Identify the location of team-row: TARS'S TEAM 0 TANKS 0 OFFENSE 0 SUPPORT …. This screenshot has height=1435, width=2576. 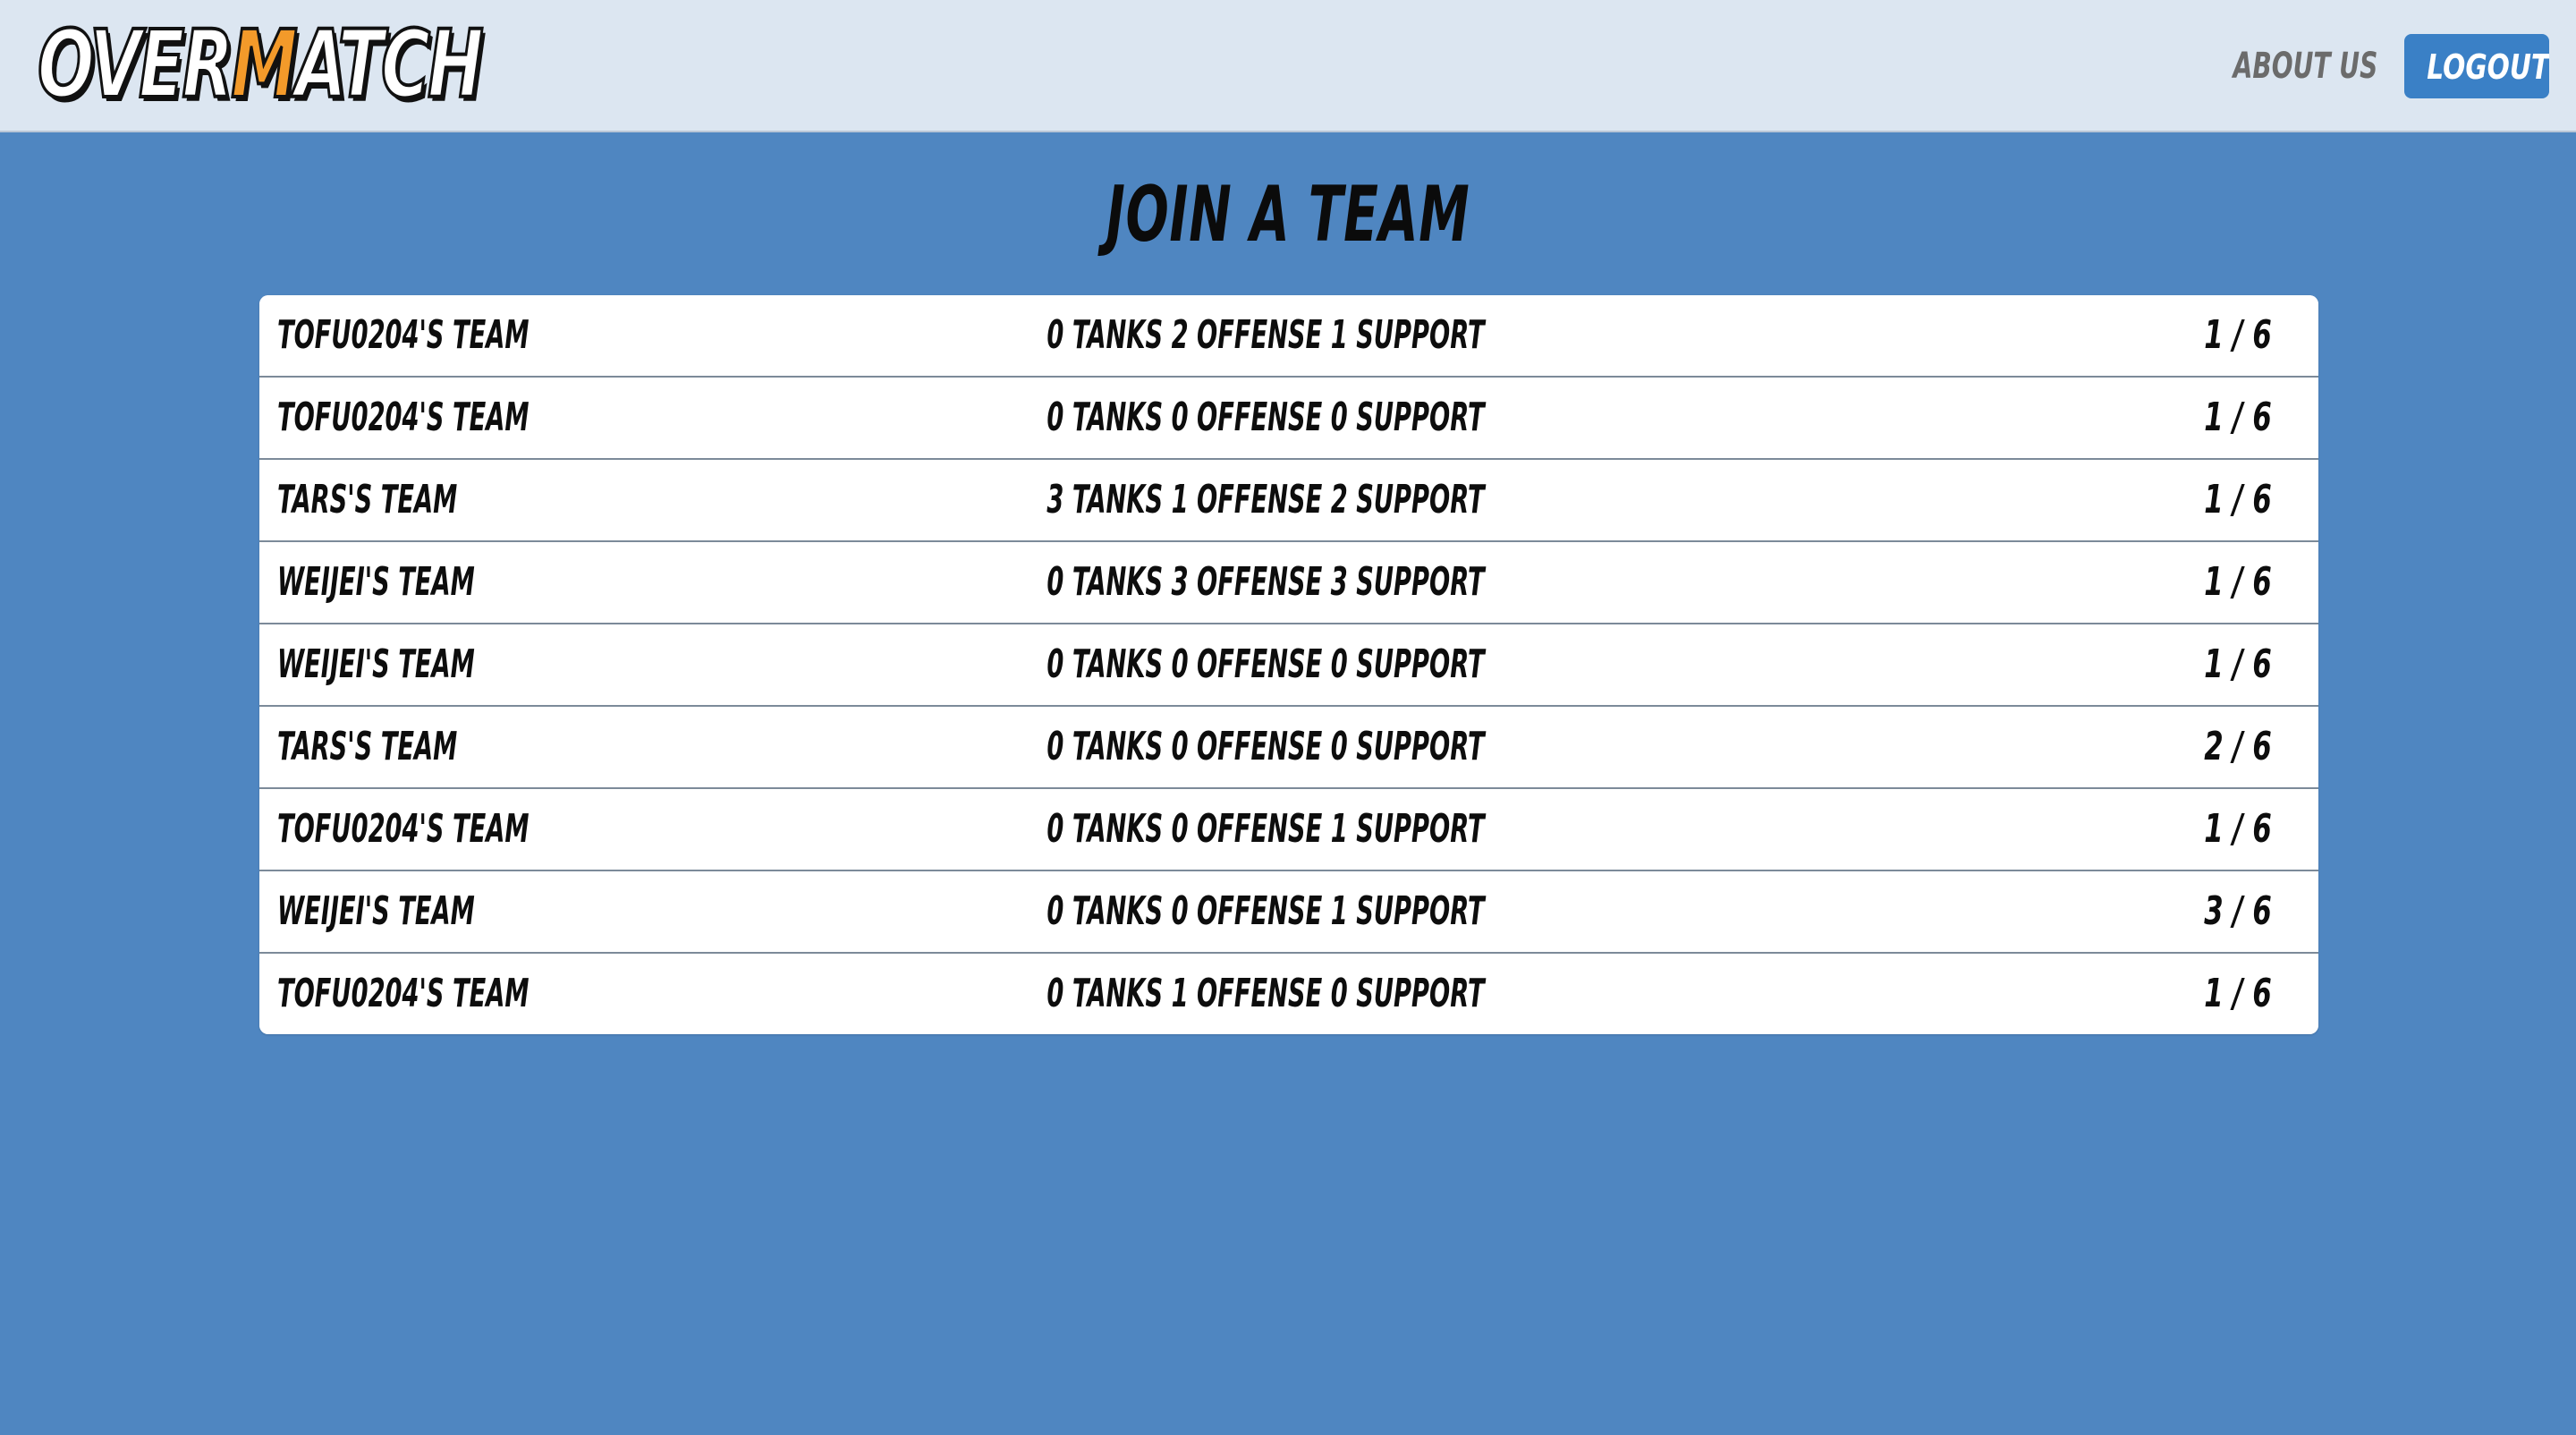
(1288, 748).